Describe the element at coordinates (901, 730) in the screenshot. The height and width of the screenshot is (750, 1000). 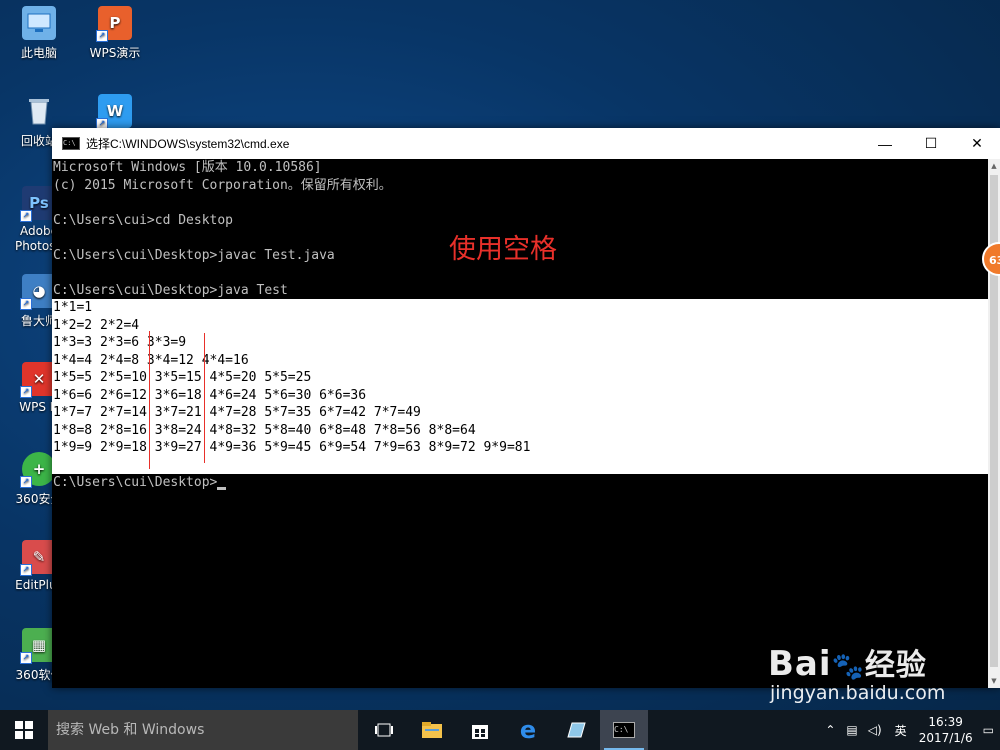
I see `ime-indicator: 英` at that location.